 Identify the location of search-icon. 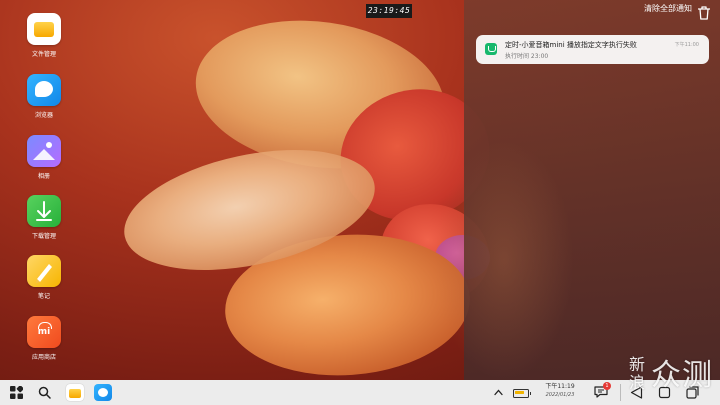
(44, 392).